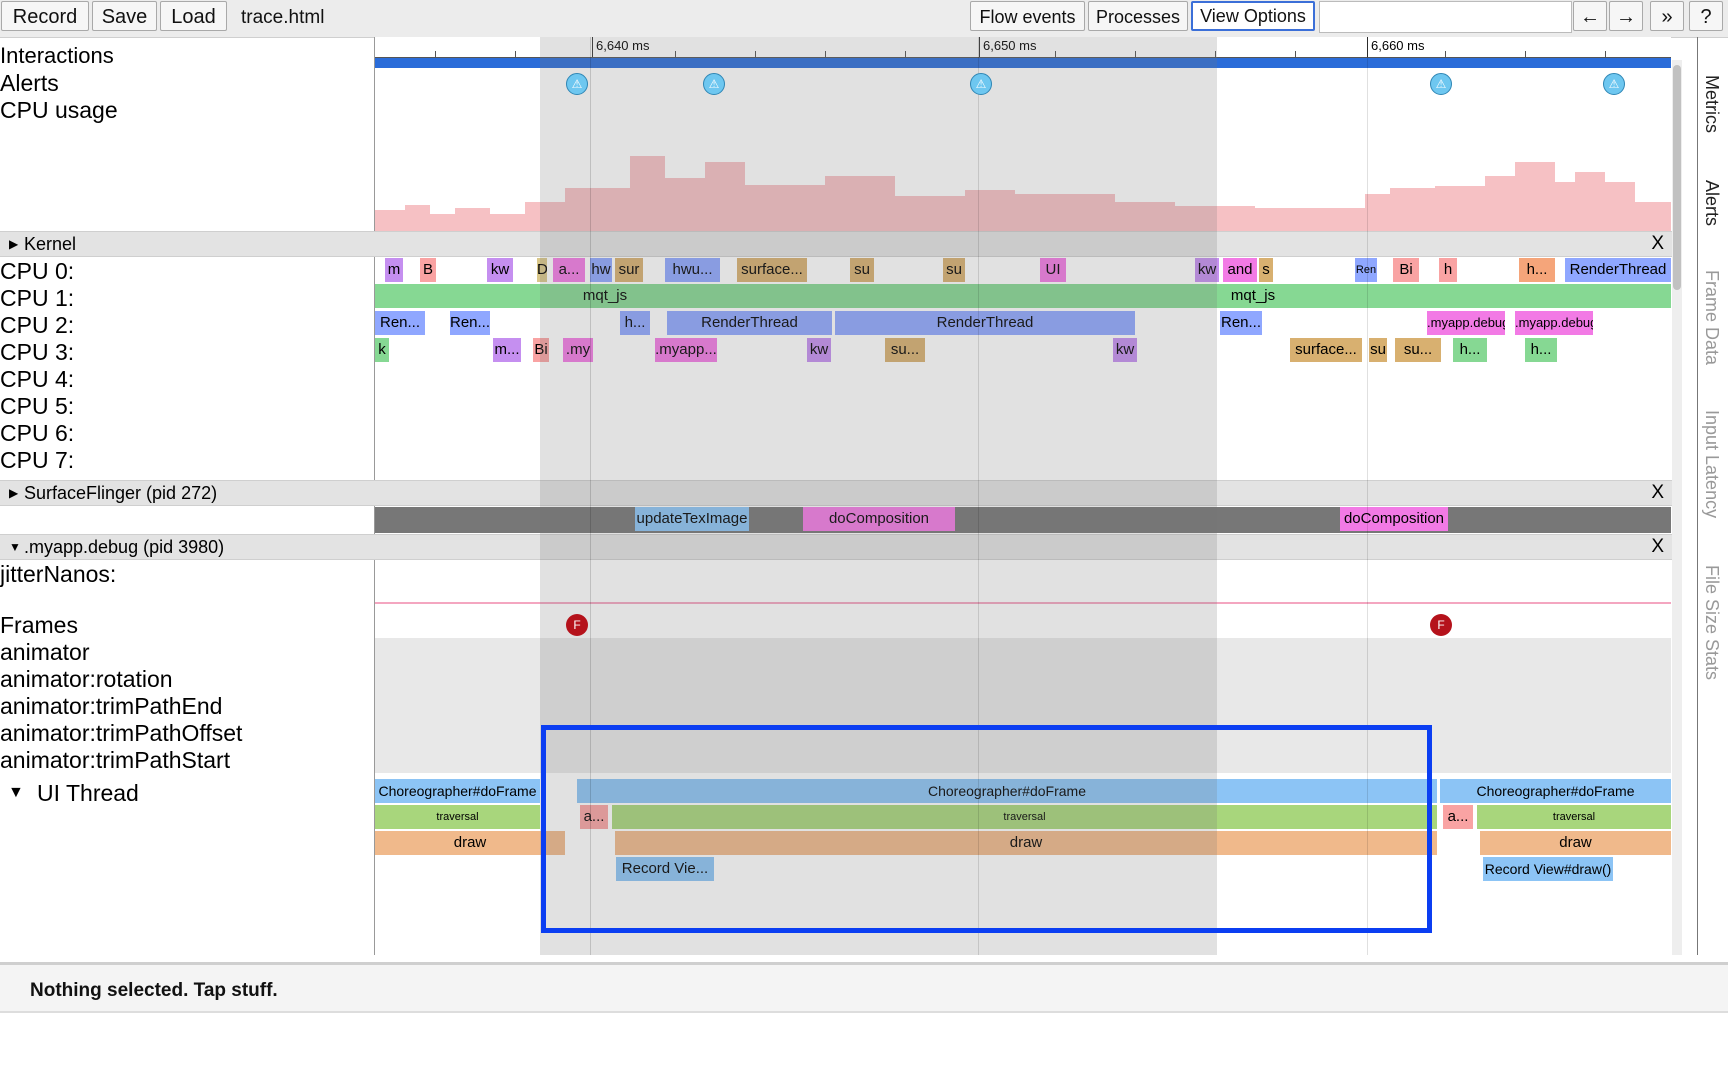 Image resolution: width=1728 pixels, height=1080 pixels. I want to click on cpu-slice: m, so click(394, 270).